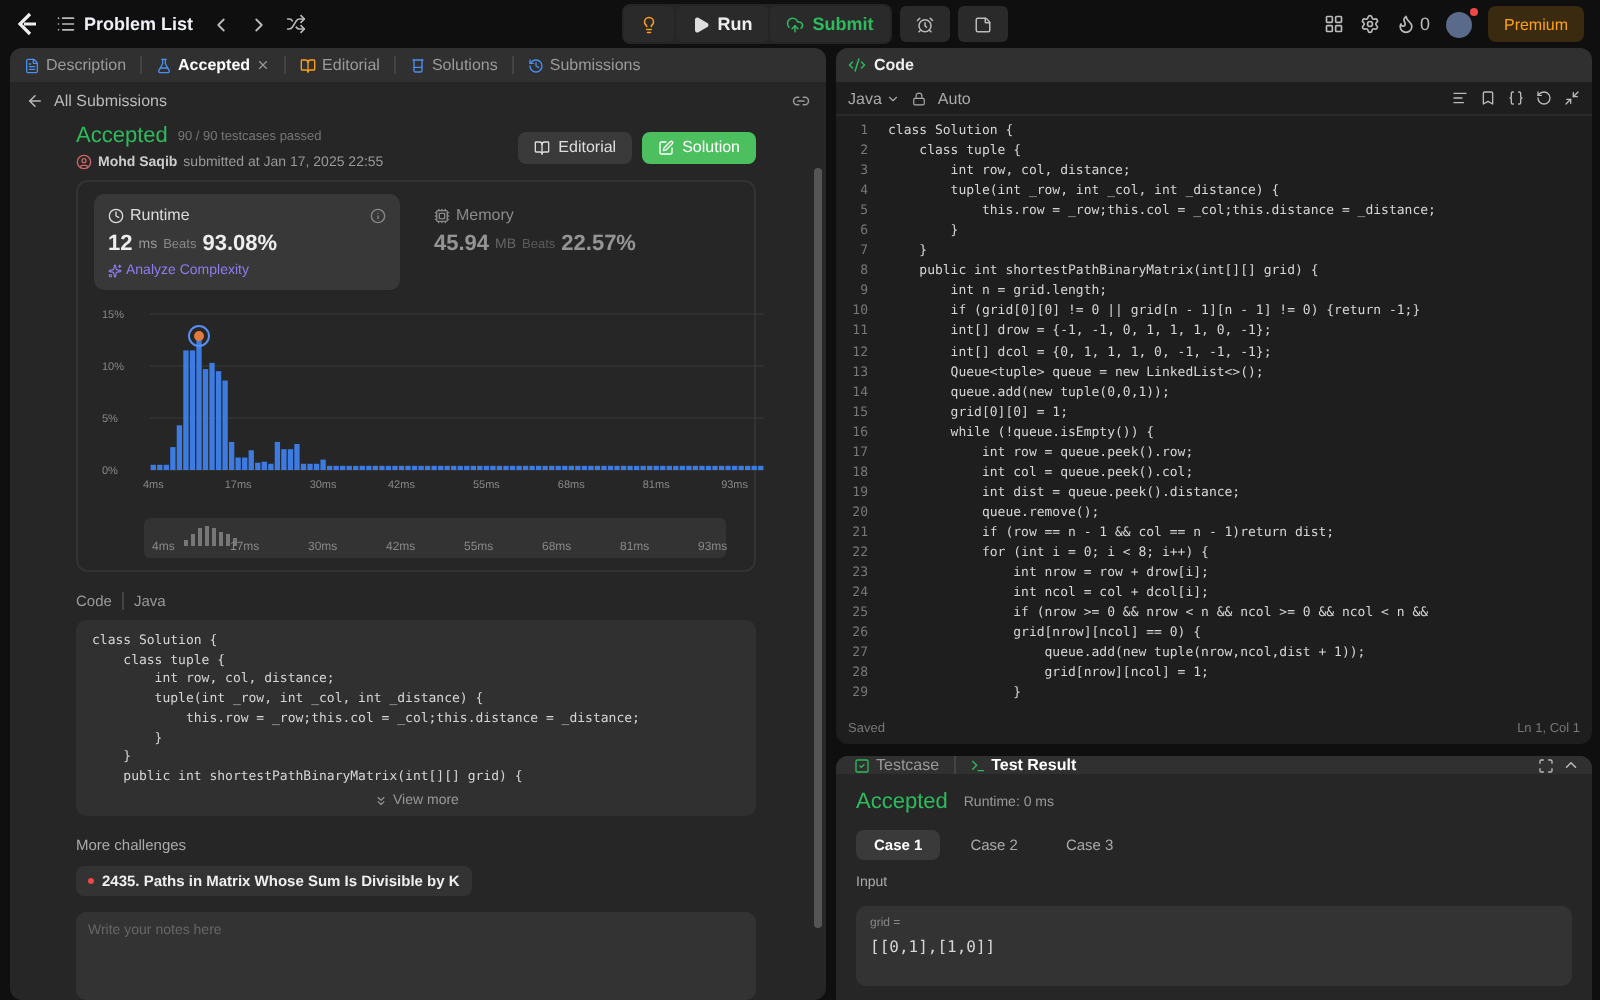 The height and width of the screenshot is (1000, 1600). Describe the element at coordinates (700, 24) in the screenshot. I see `play-icon` at that location.